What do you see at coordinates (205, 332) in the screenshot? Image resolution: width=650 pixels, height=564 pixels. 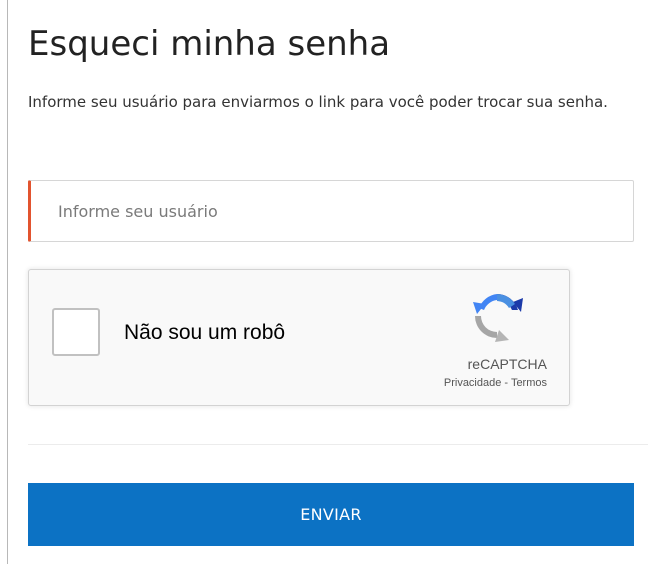 I see `recaptcha-label: Não sou um robô` at bounding box center [205, 332].